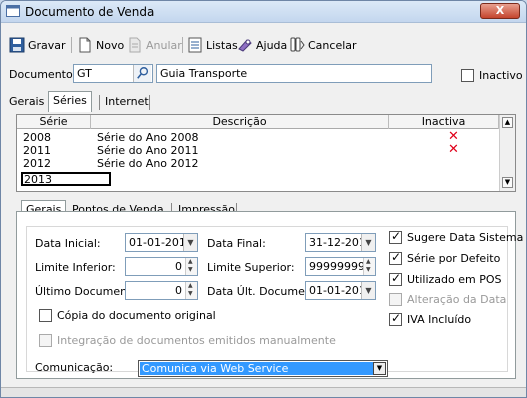 The width and height of the screenshot is (527, 398). What do you see at coordinates (297, 44) in the screenshot?
I see `cancel-icon` at bounding box center [297, 44].